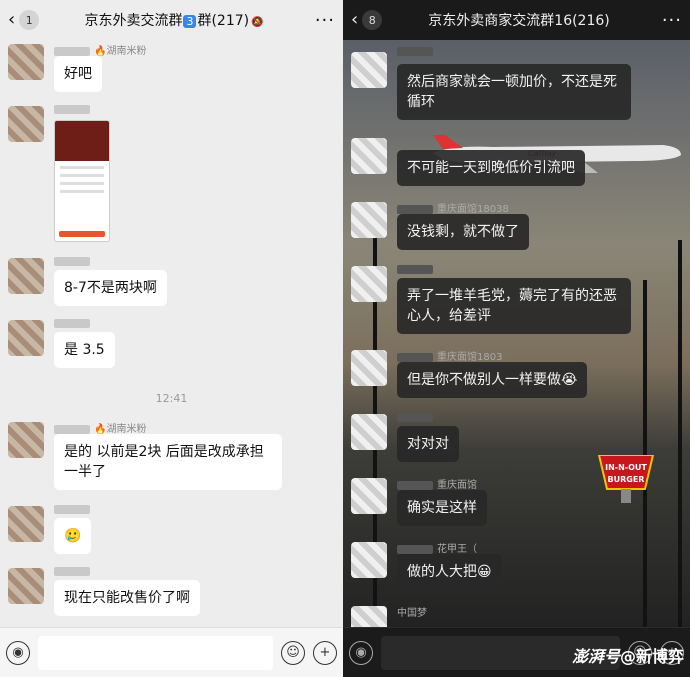 Image resolution: width=690 pixels, height=677 pixels. What do you see at coordinates (437, 547) in the screenshot?
I see `sender-name: 花甲王（` at bounding box center [437, 547].